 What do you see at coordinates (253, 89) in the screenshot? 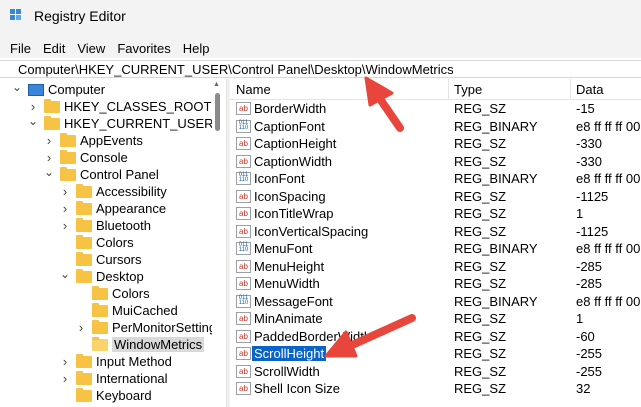
I see `column-header-name: Name` at bounding box center [253, 89].